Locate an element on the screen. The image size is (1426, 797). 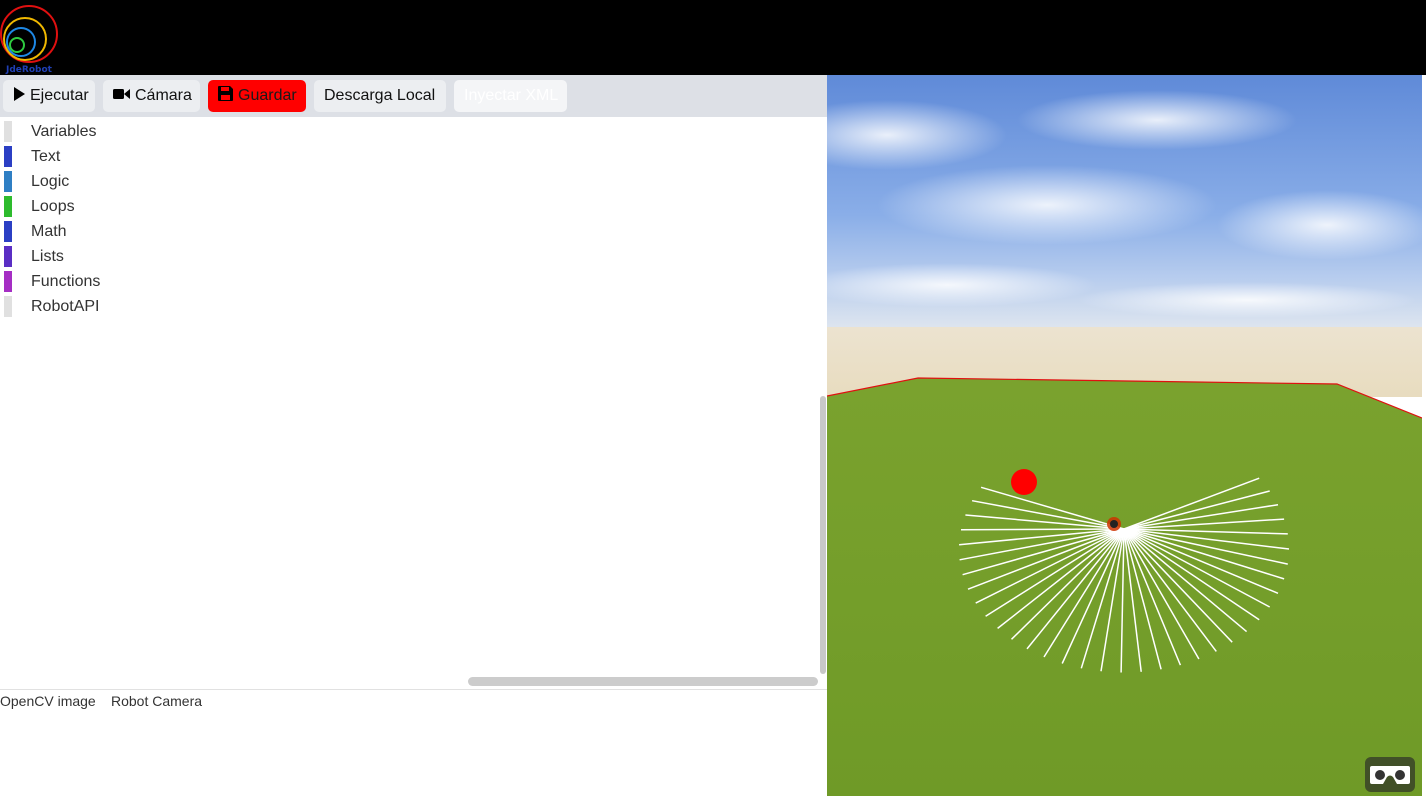
workspace-vertical-scrollbar is located at coordinates (823, 535).